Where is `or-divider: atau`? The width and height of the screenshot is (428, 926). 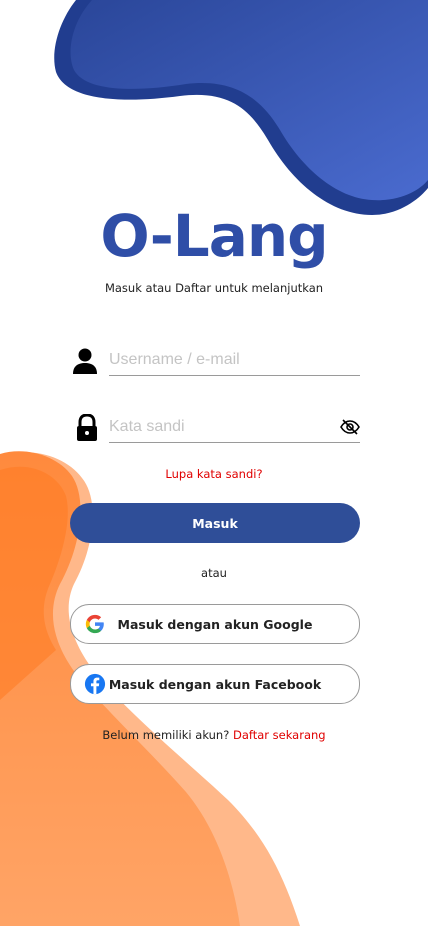
or-divider: atau is located at coordinates (214, 573).